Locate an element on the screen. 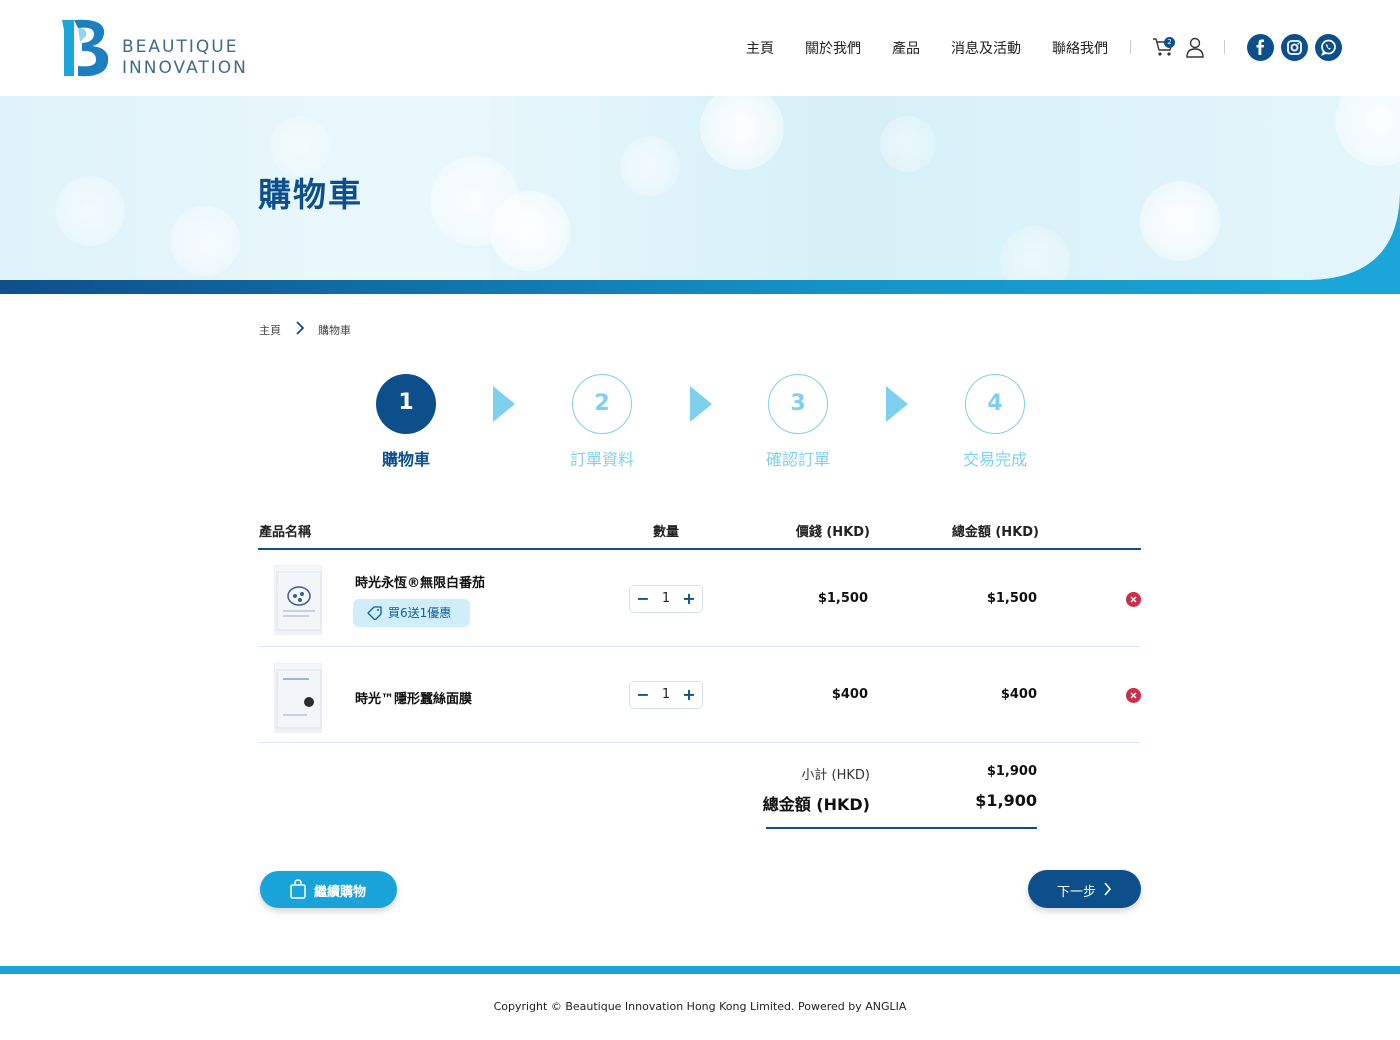  total-value: $1,900 is located at coordinates (1006, 800).